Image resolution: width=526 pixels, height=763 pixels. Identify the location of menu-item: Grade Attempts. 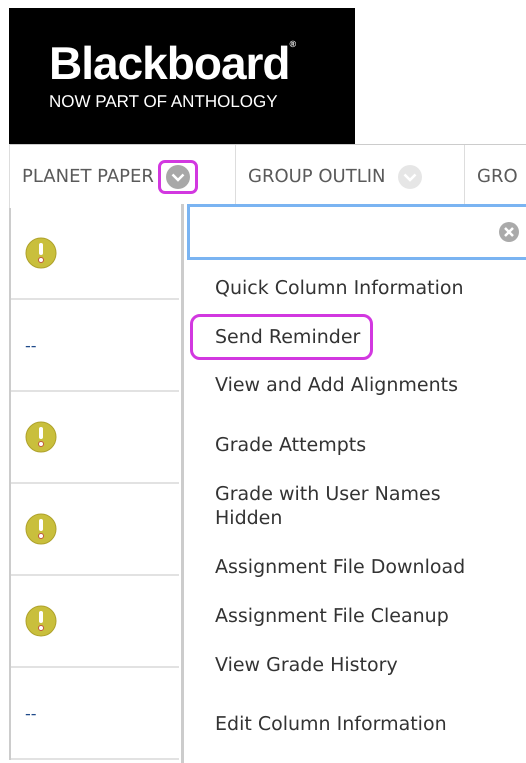
(285, 445).